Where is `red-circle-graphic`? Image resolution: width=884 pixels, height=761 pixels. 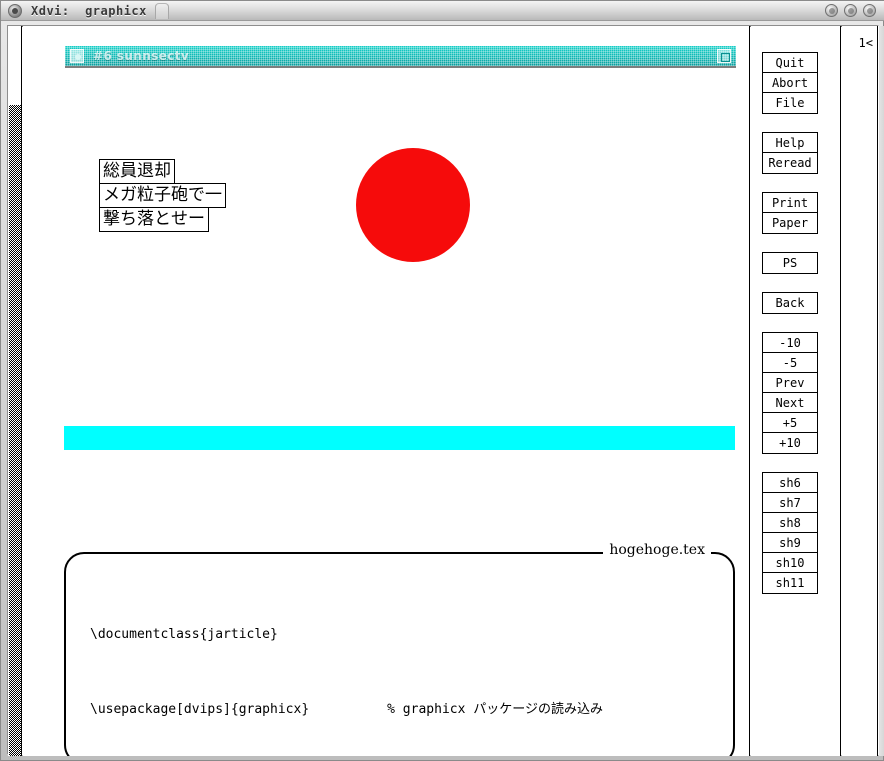 red-circle-graphic is located at coordinates (413, 205).